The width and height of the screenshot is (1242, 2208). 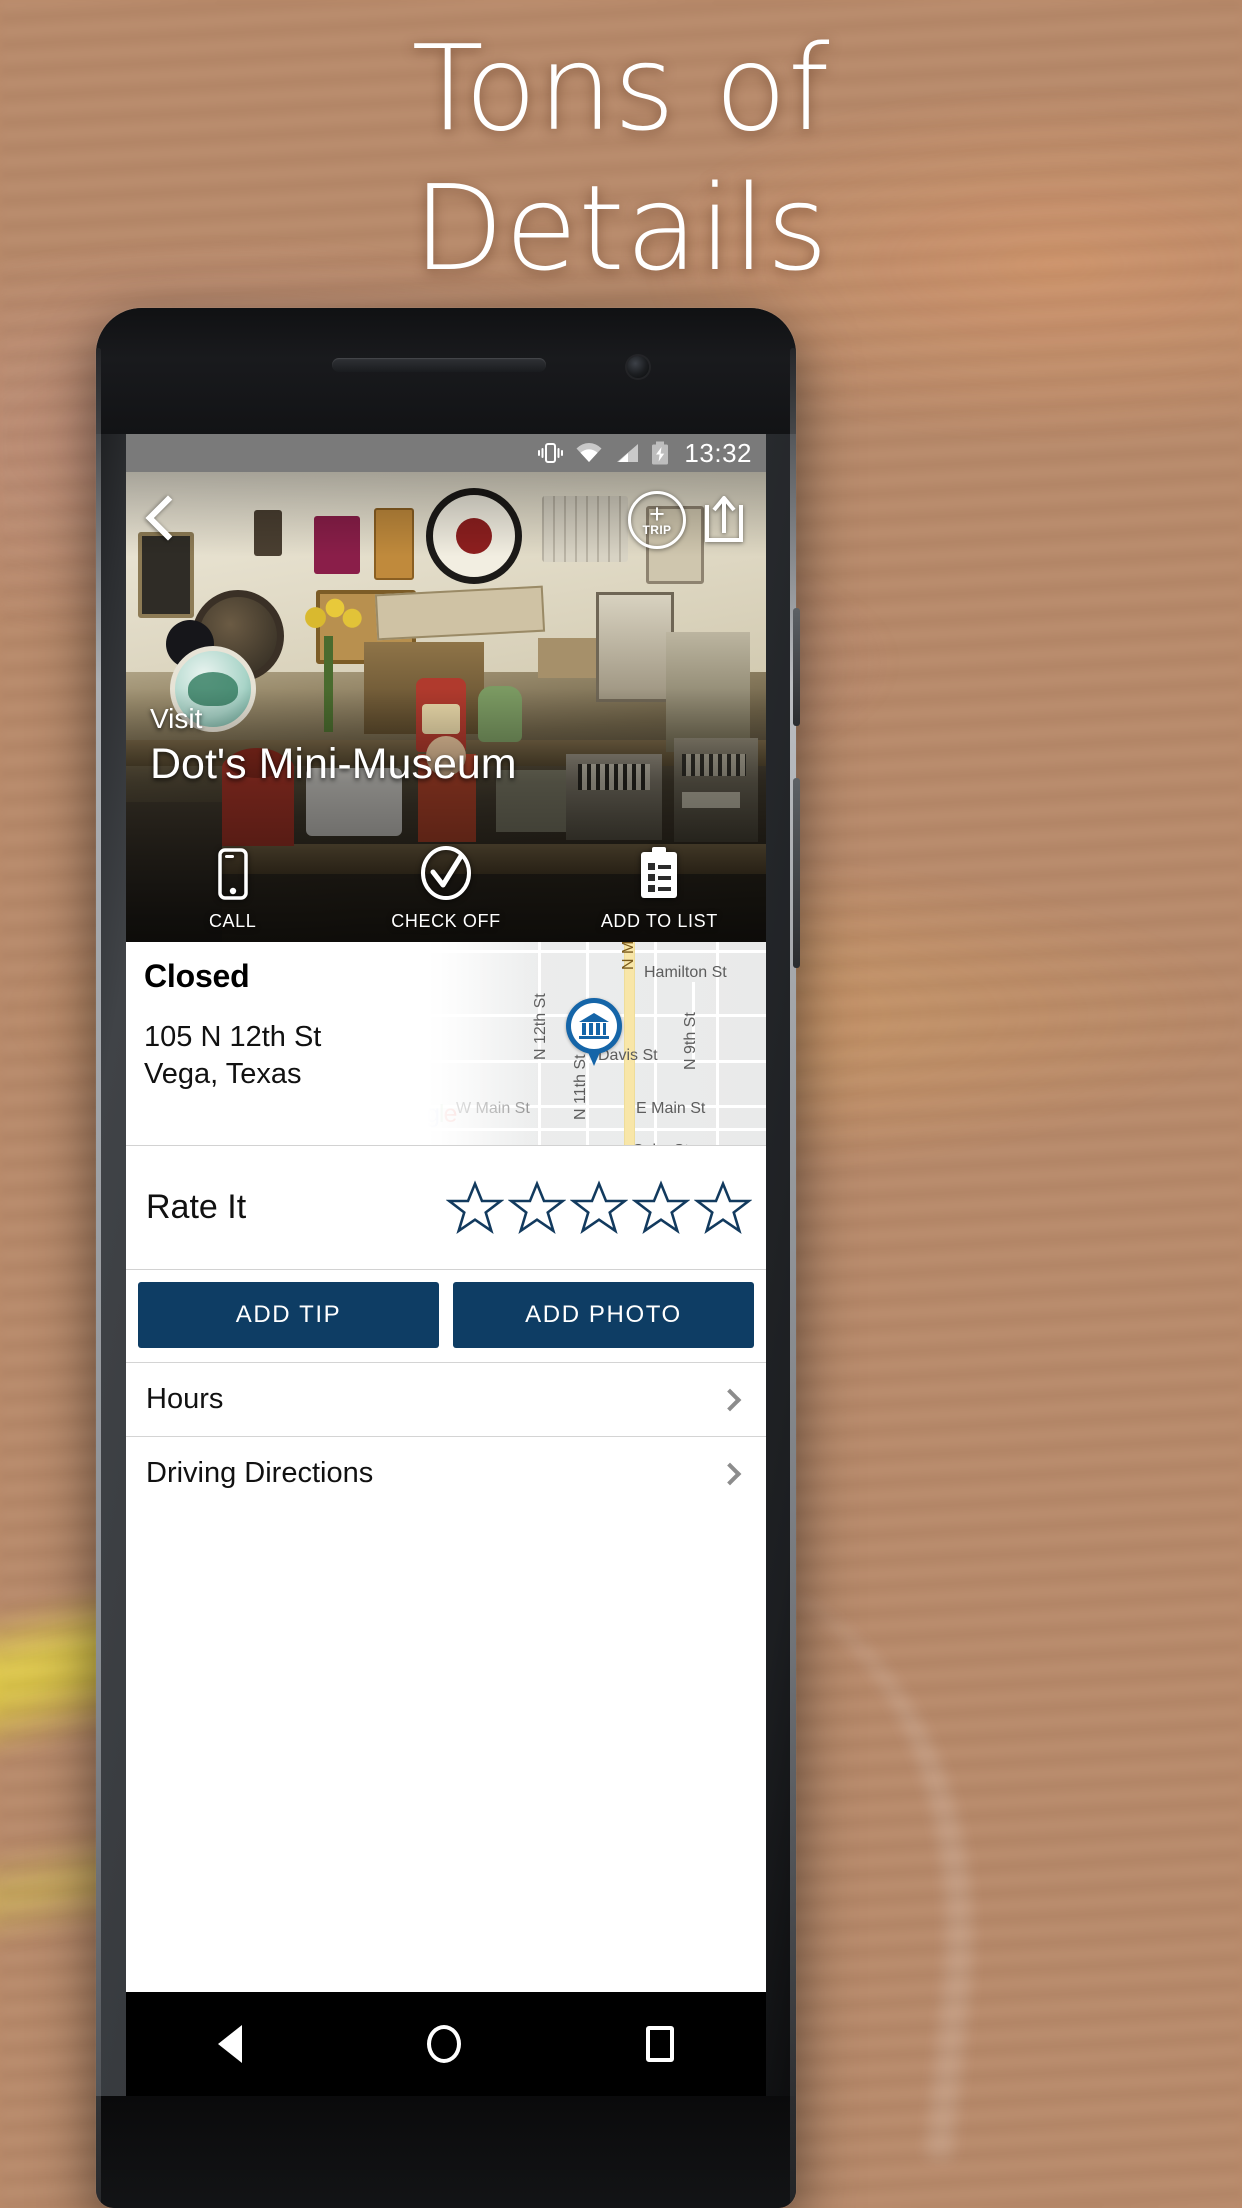 I want to click on rate-it-row: Rate It, so click(x=446, y=1208).